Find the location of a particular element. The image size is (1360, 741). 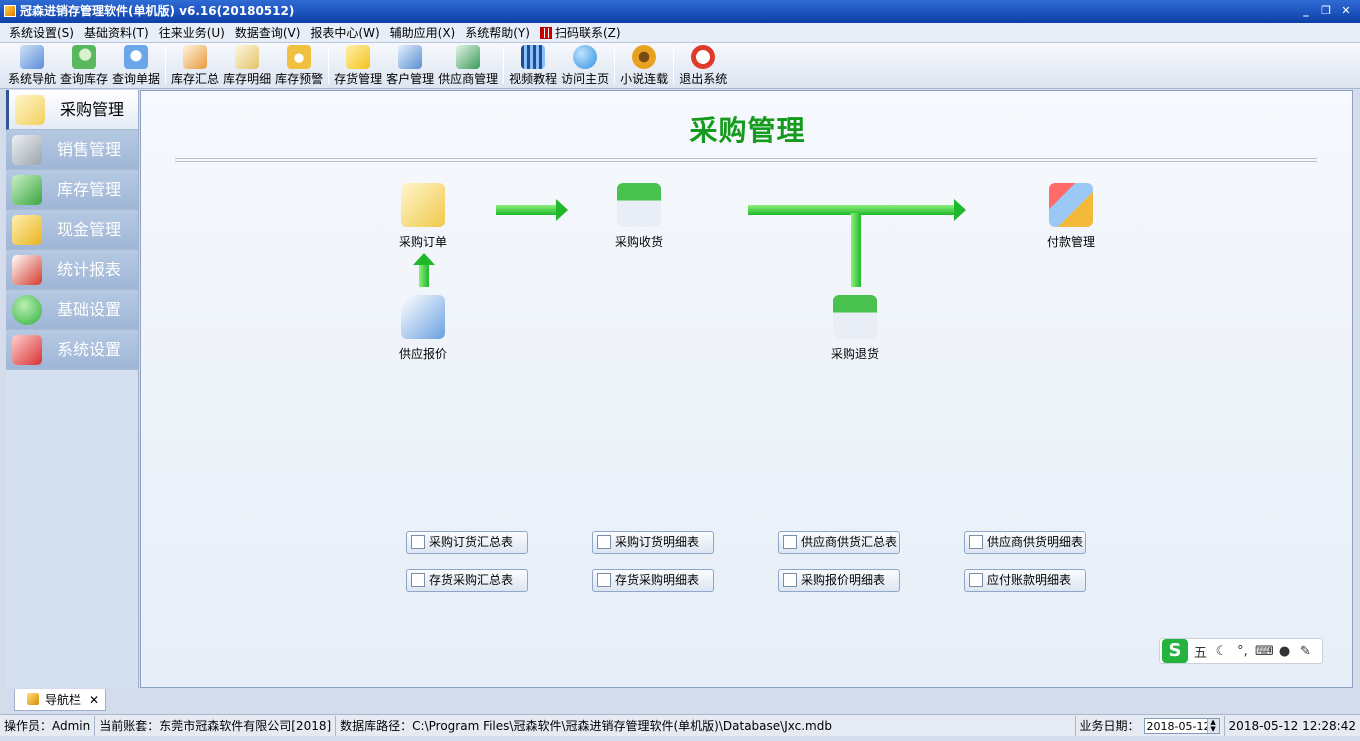

chart-doc-icon is located at coordinates (195, 57).